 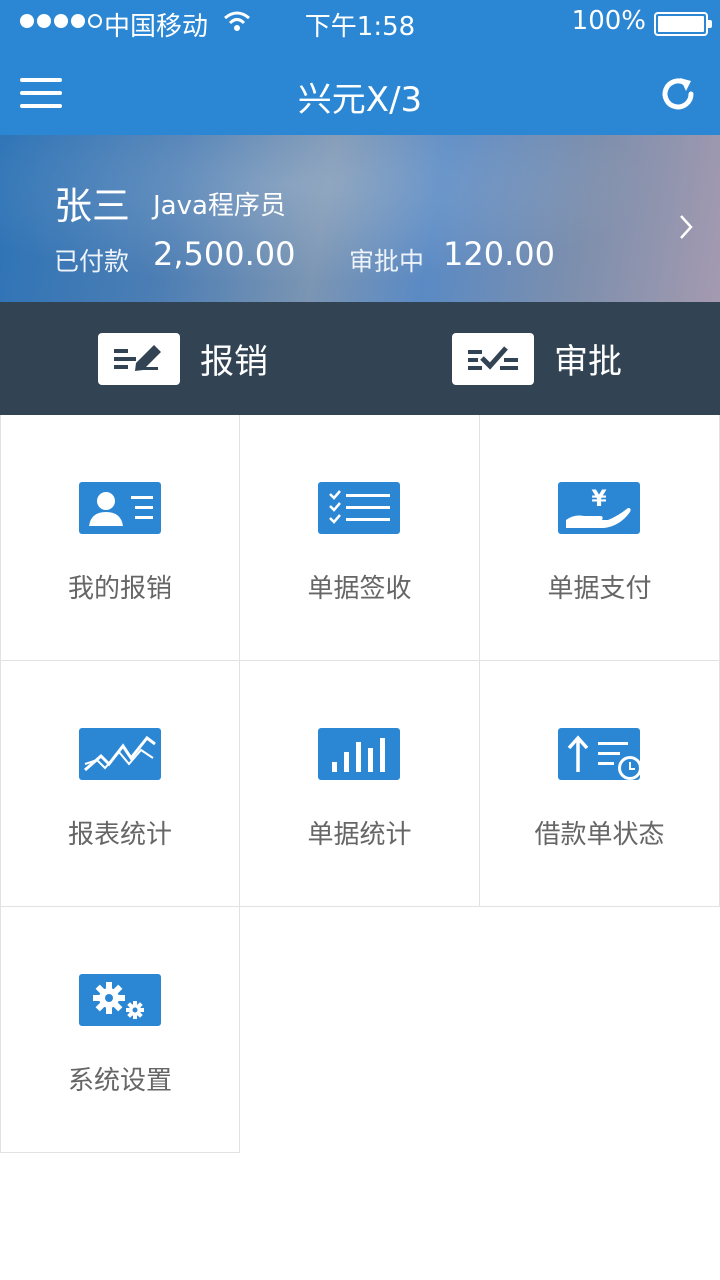 I want to click on pending-amount: 120.00, so click(x=499, y=254).